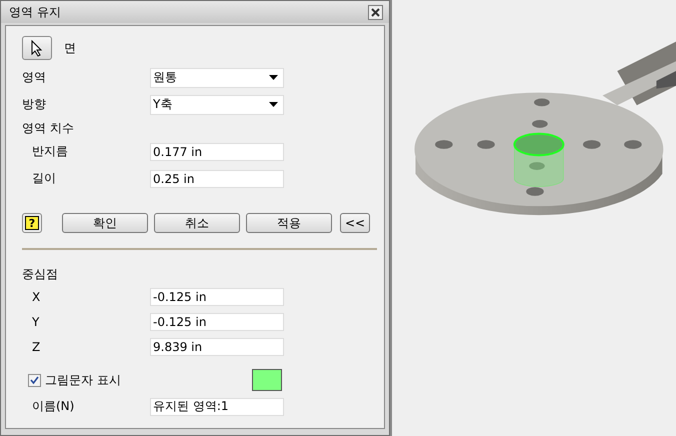  What do you see at coordinates (35, 347) in the screenshot?
I see `coordinate-label: Z` at bounding box center [35, 347].